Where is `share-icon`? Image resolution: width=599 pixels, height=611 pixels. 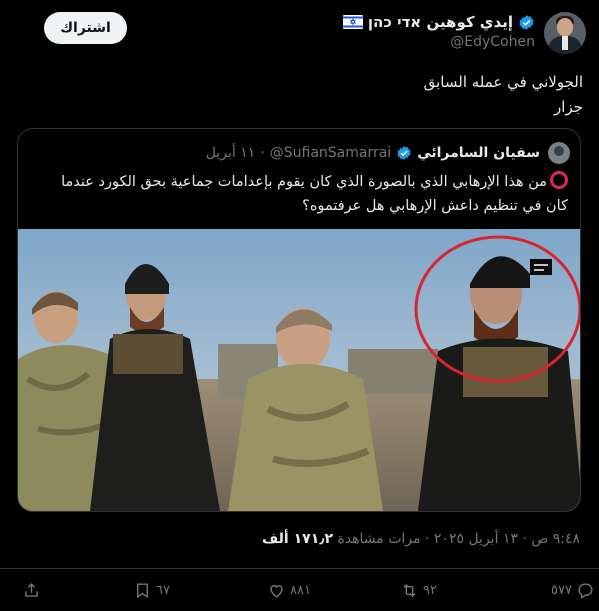
share-icon is located at coordinates (31, 589).